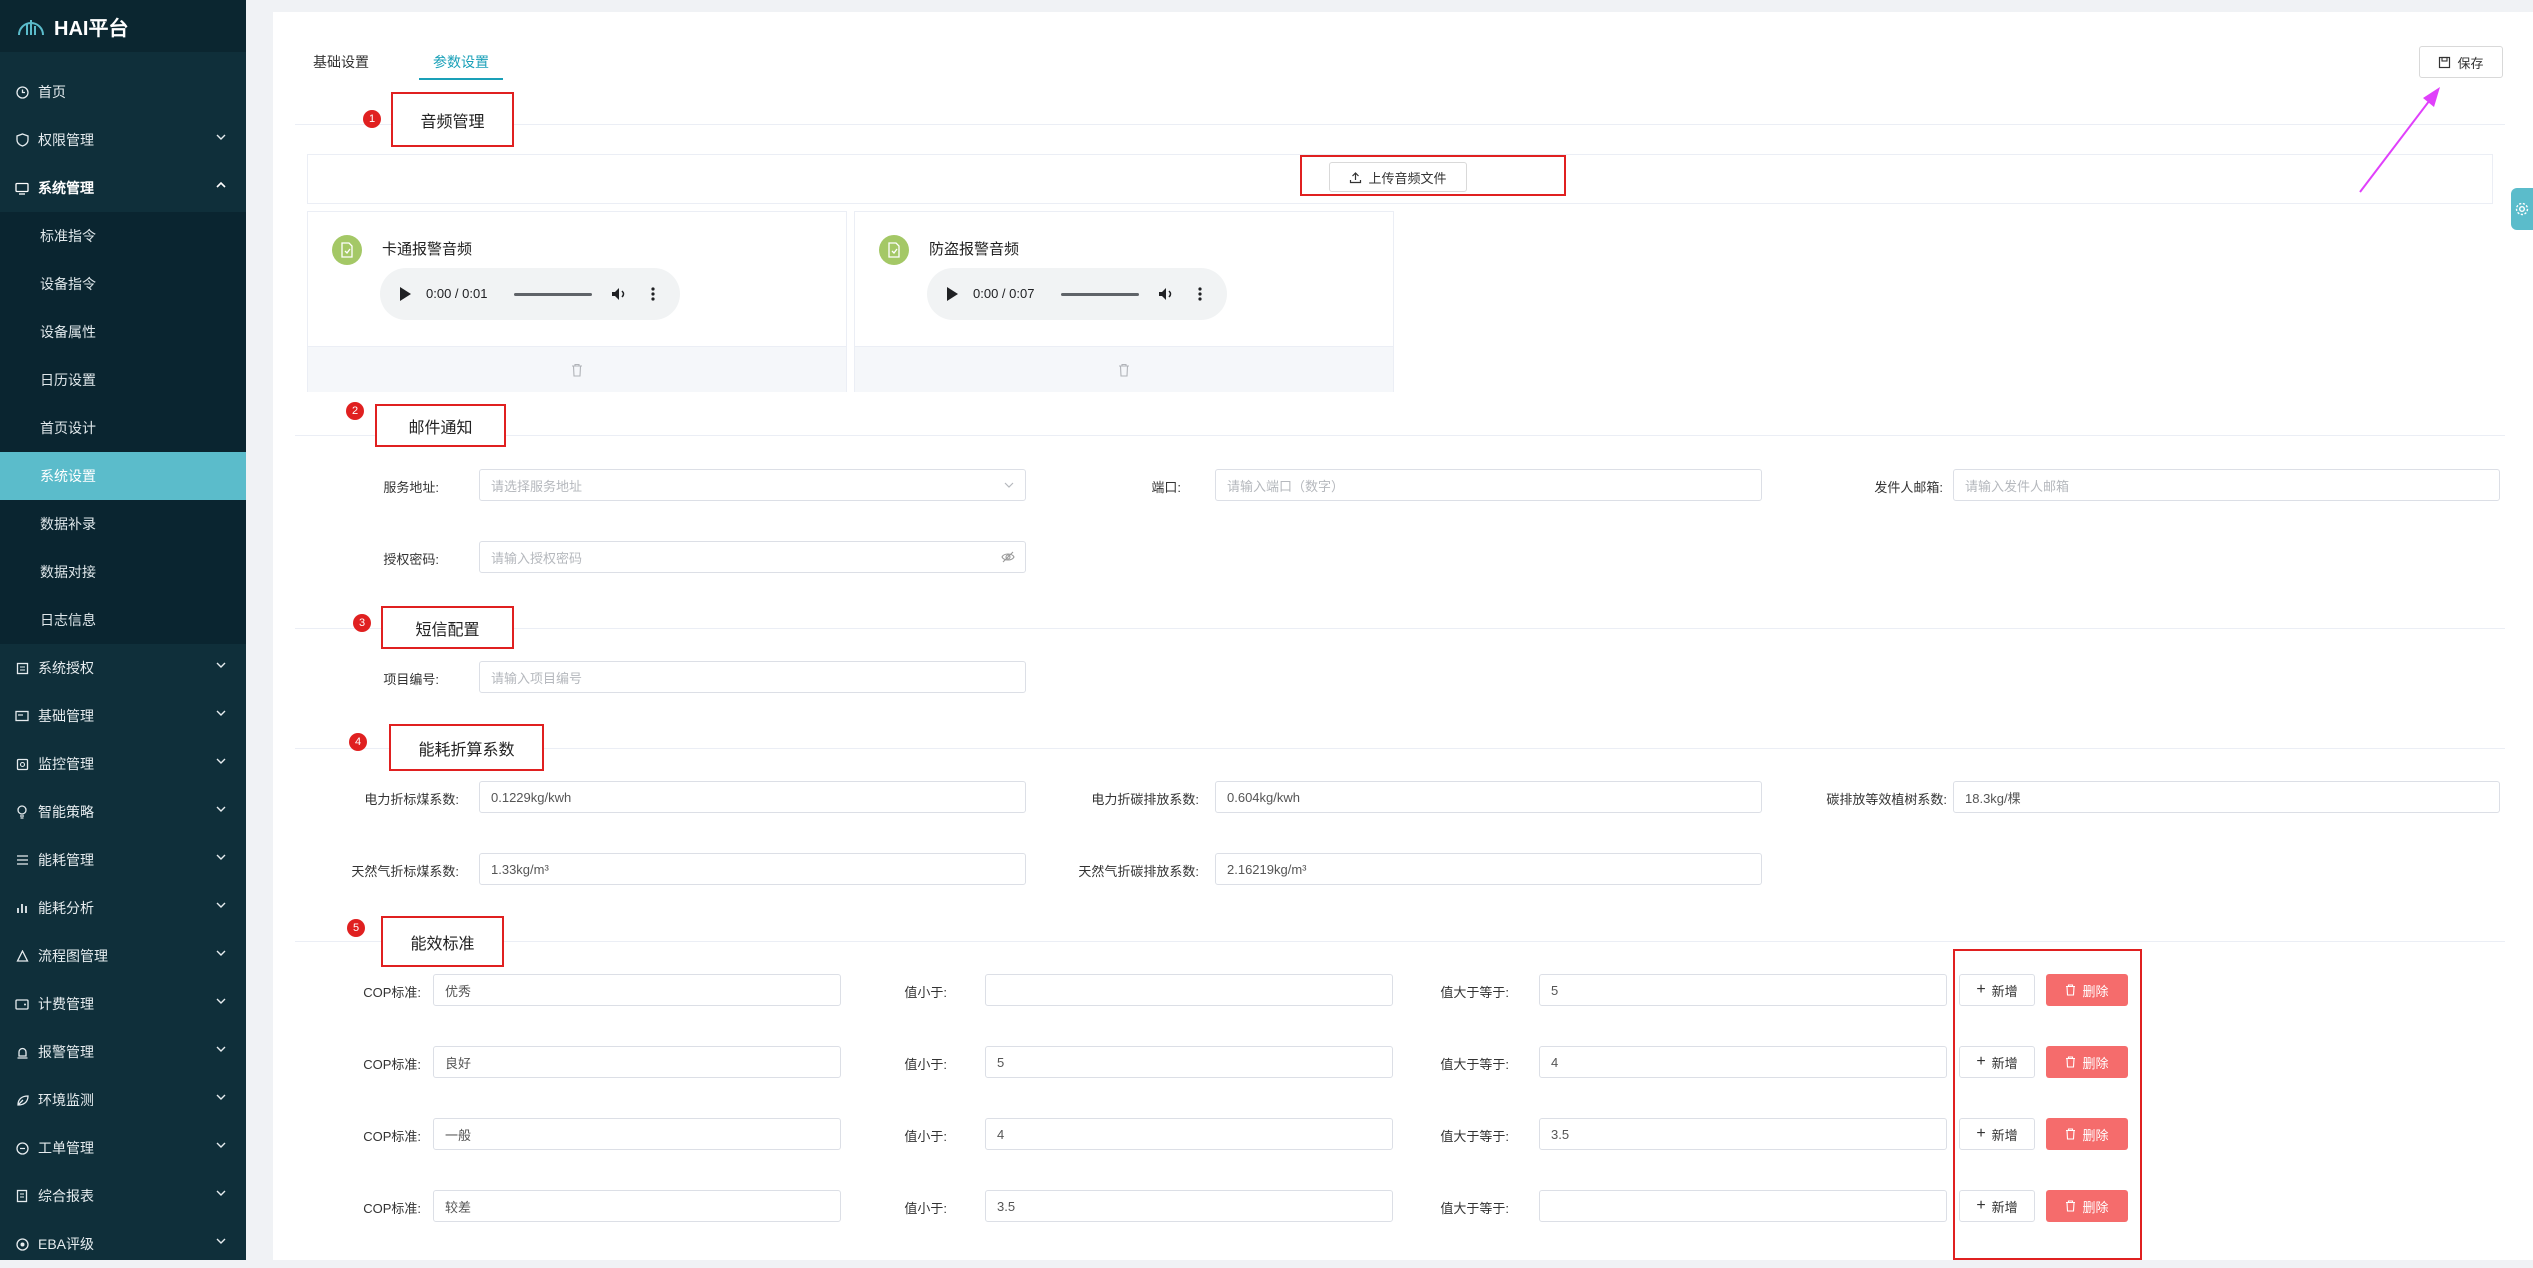 The width and height of the screenshot is (2533, 1268). Describe the element at coordinates (752, 869) in the screenshot. I see `gas-coal-input: 1.33kg/m³` at that location.